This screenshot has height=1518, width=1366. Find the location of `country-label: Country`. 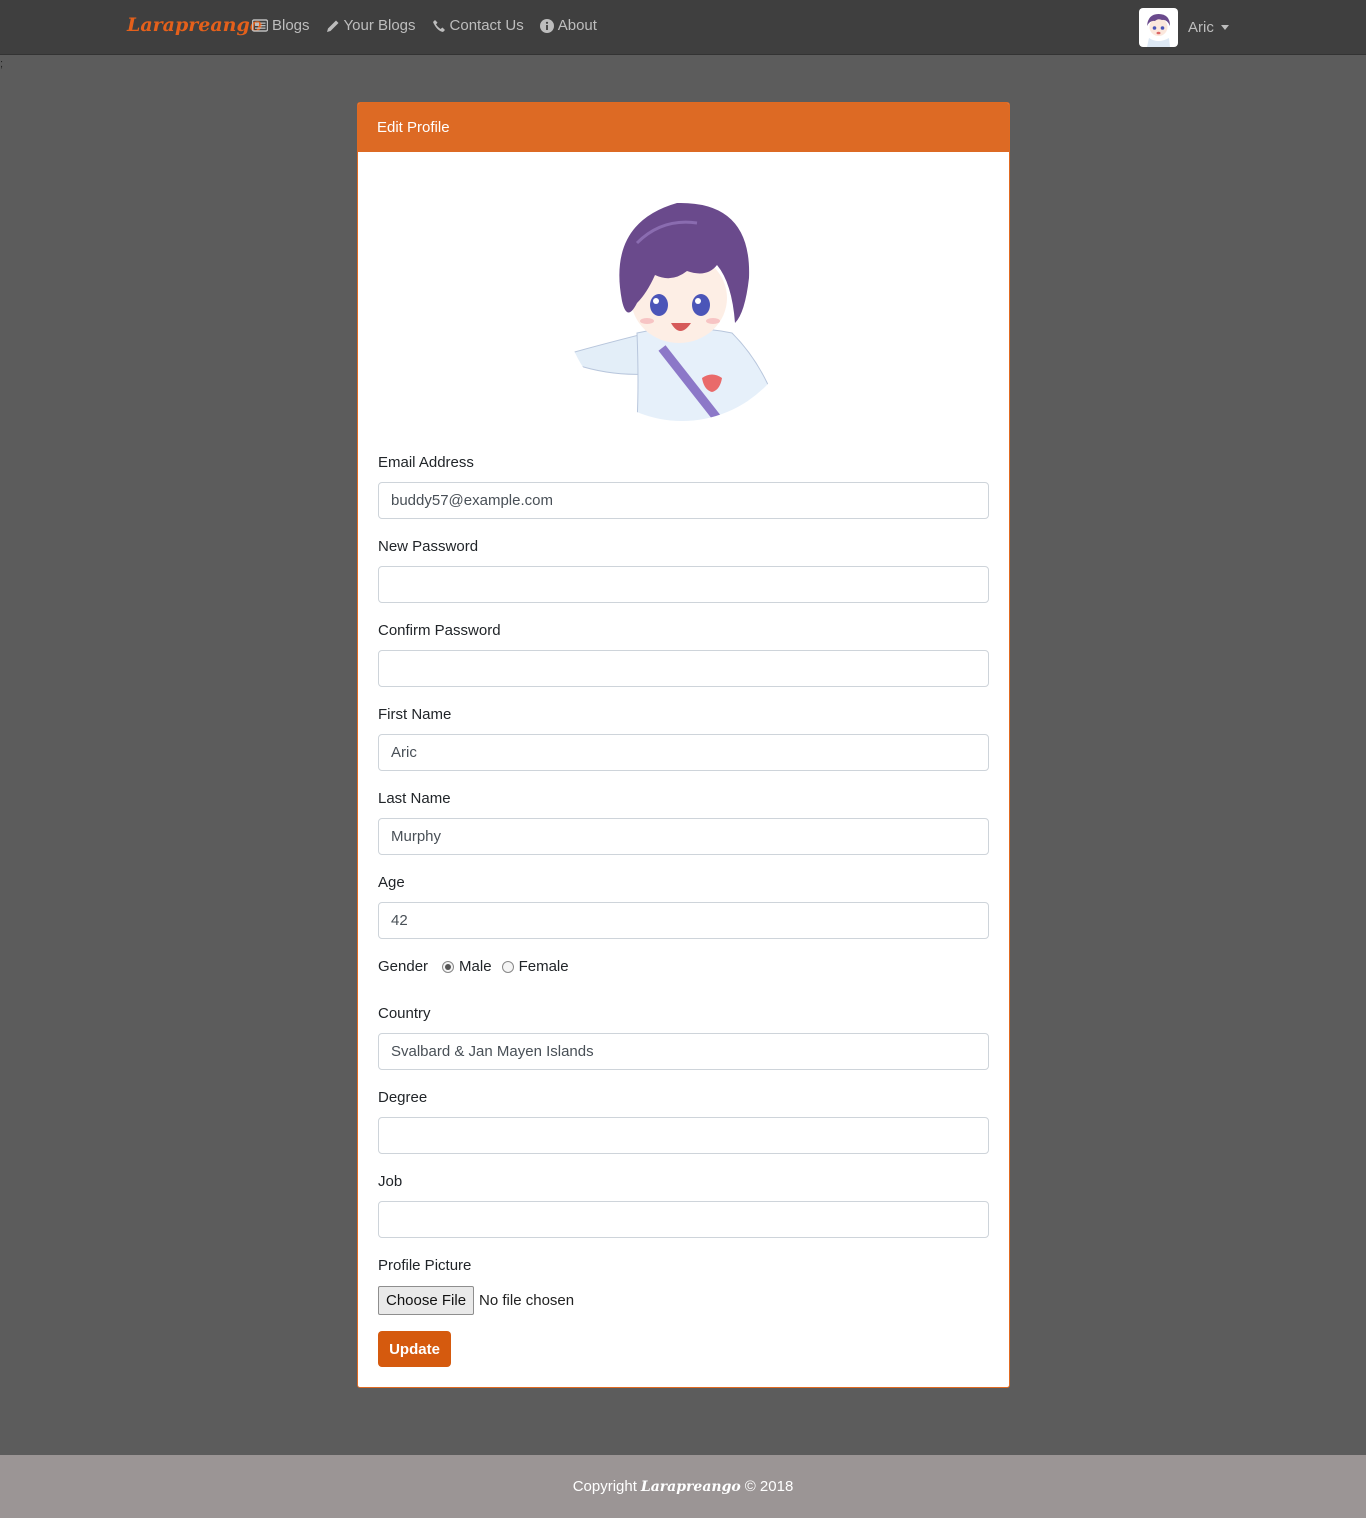

country-label: Country is located at coordinates (404, 1013).